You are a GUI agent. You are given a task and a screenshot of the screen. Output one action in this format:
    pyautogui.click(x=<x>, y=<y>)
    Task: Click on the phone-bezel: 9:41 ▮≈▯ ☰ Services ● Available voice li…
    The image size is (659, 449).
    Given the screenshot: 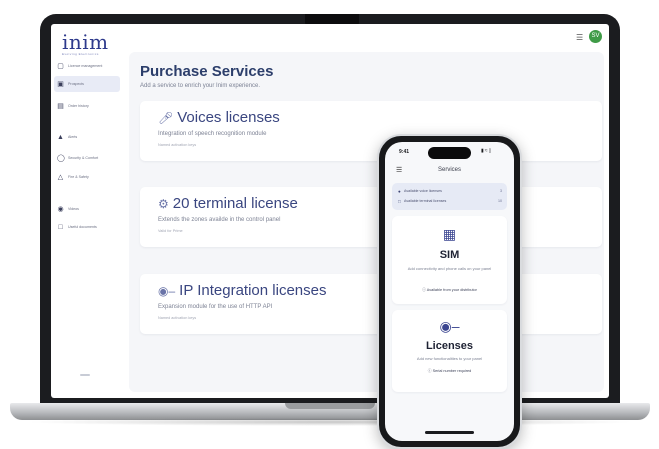 What is the action you would take?
    pyautogui.click(x=449, y=291)
    